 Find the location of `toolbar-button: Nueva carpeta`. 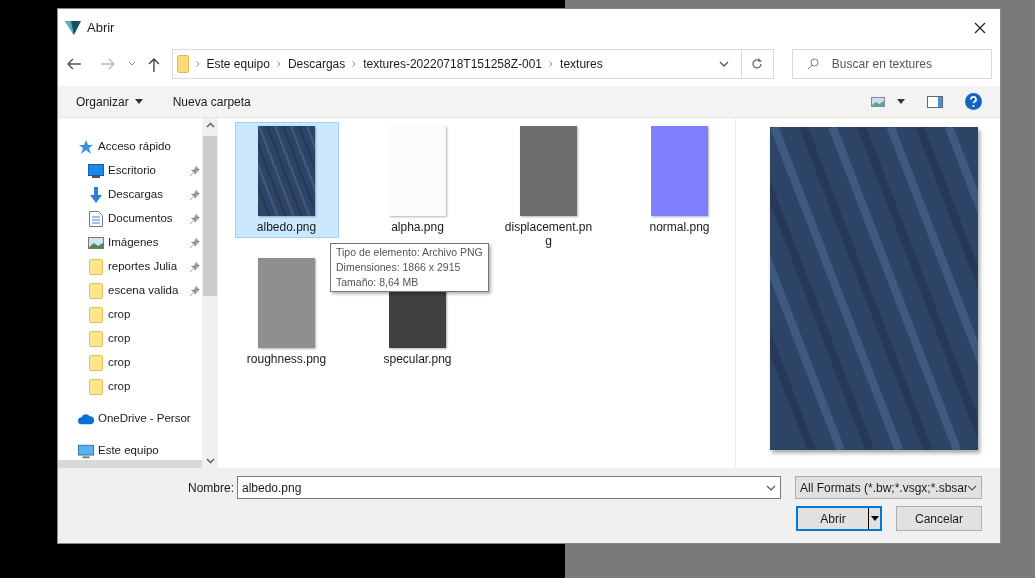

toolbar-button: Nueva carpeta is located at coordinates (211, 101).